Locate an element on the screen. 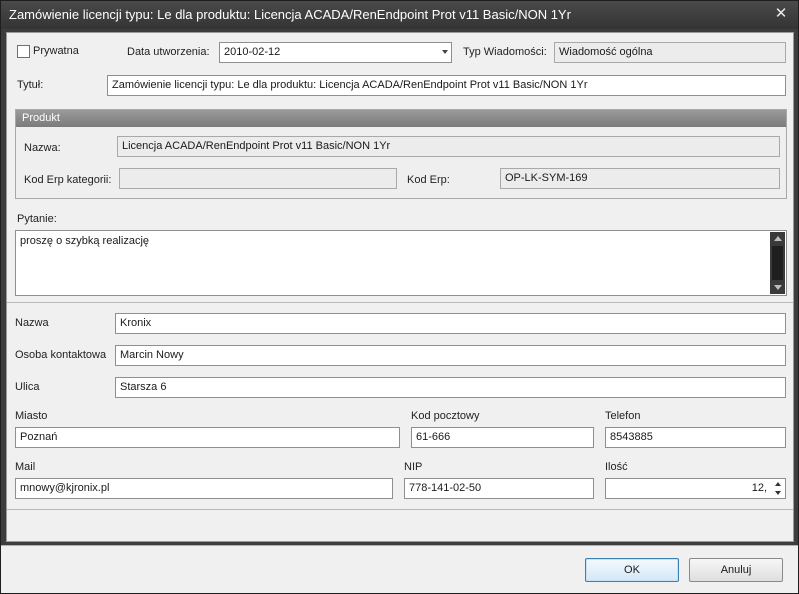  bottom-divider is located at coordinates (400, 509).